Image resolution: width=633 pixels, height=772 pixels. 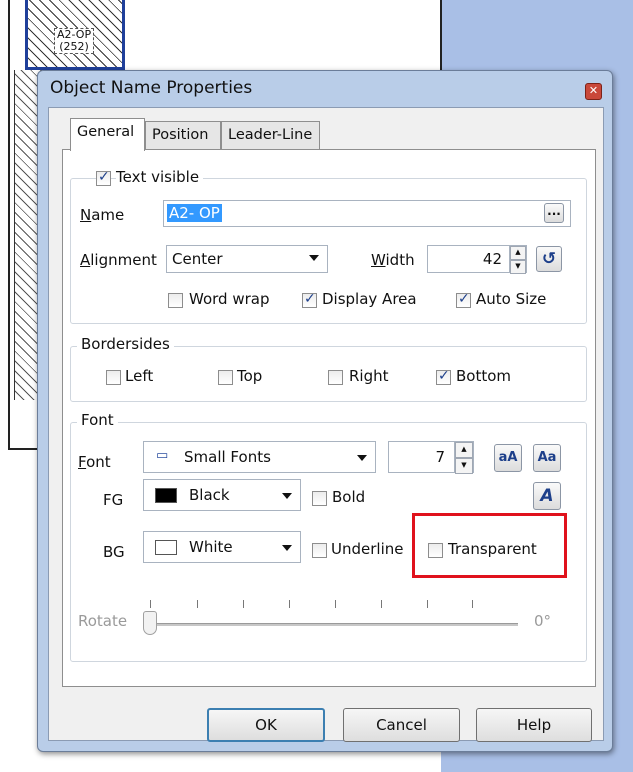 I want to click on tab-leader-line: Leader-Line, so click(x=270, y=135).